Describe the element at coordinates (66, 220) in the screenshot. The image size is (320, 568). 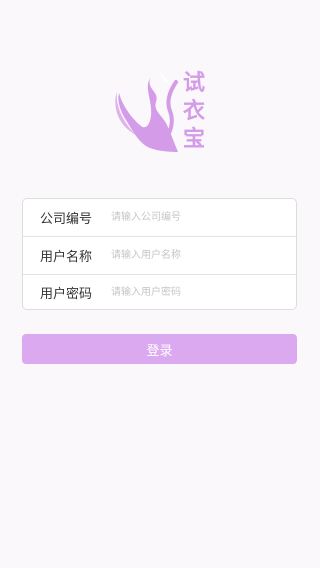
I see `company-id-label: 公司编号` at that location.